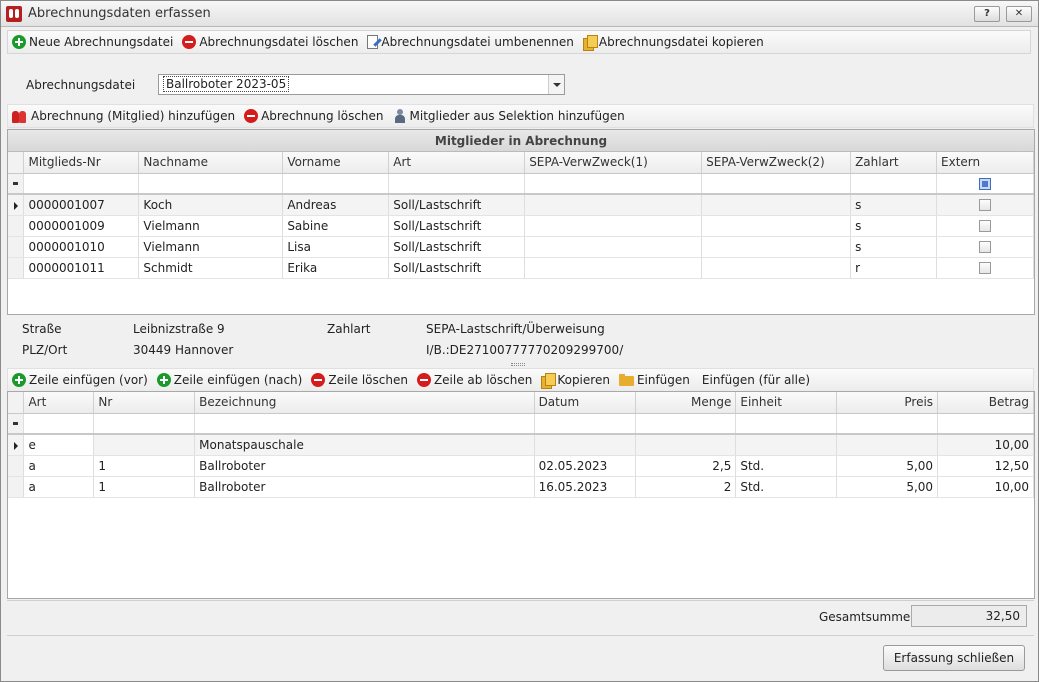 This screenshot has width=1039, height=682. I want to click on delete-line-button: Zeile löschen, so click(359, 380).